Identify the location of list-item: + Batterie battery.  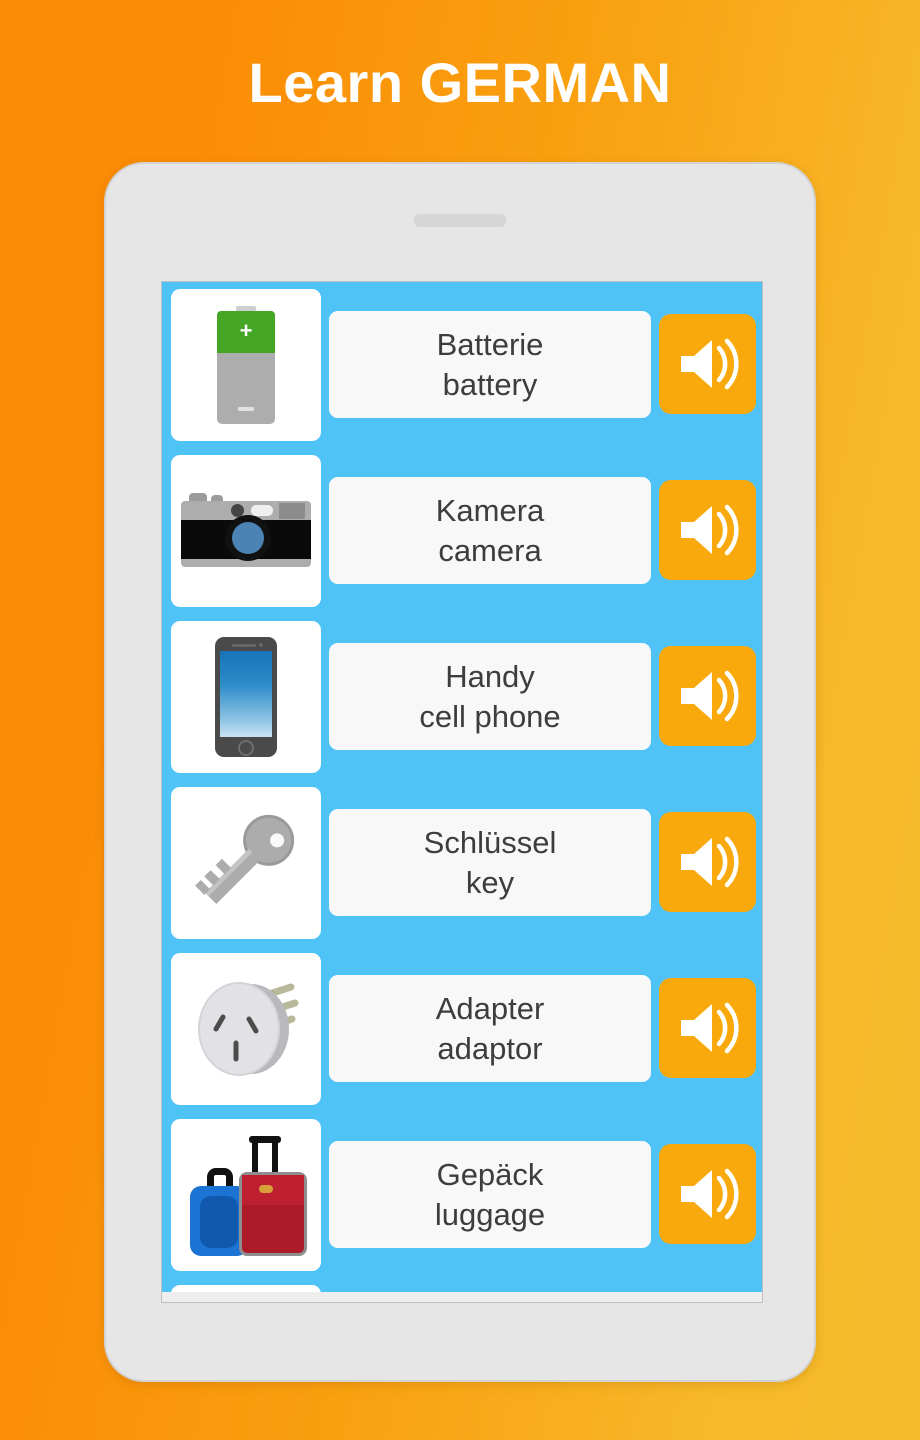
(462, 365).